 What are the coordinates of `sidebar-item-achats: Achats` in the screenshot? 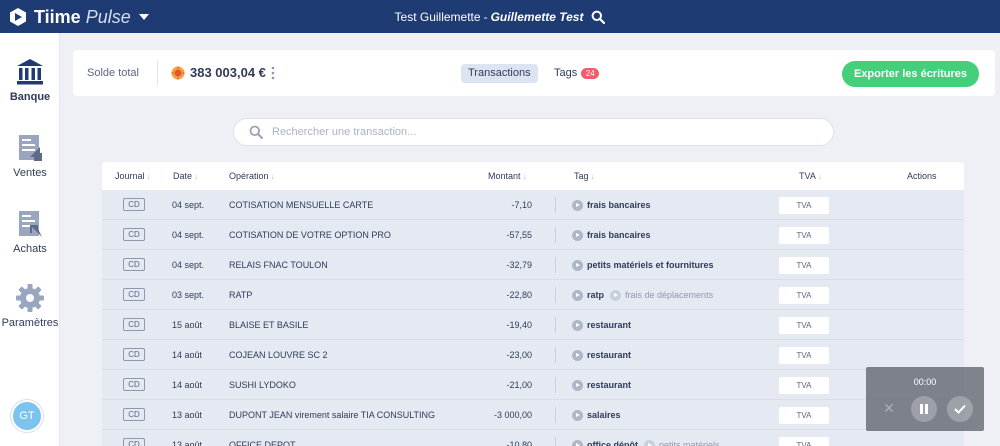 It's located at (30, 232).